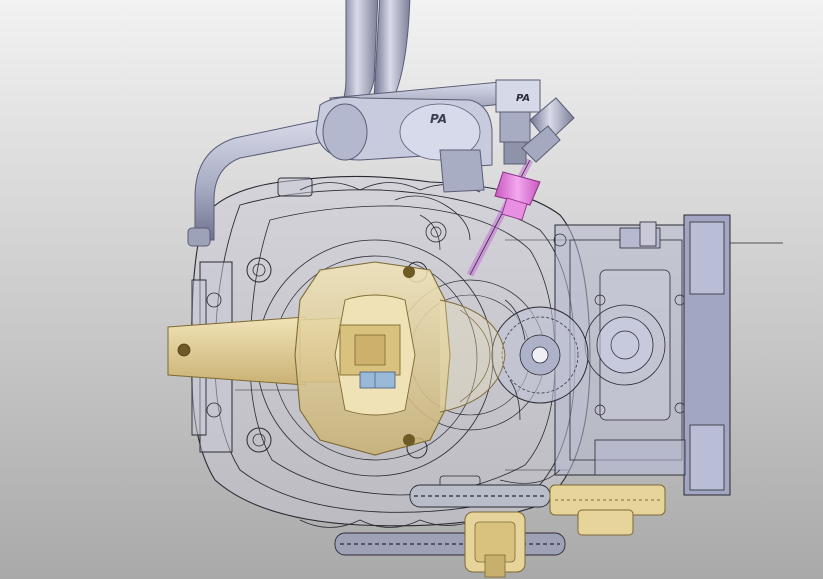  Describe the element at coordinates (540, 355) in the screenshot. I see `inner-gear-train` at that location.